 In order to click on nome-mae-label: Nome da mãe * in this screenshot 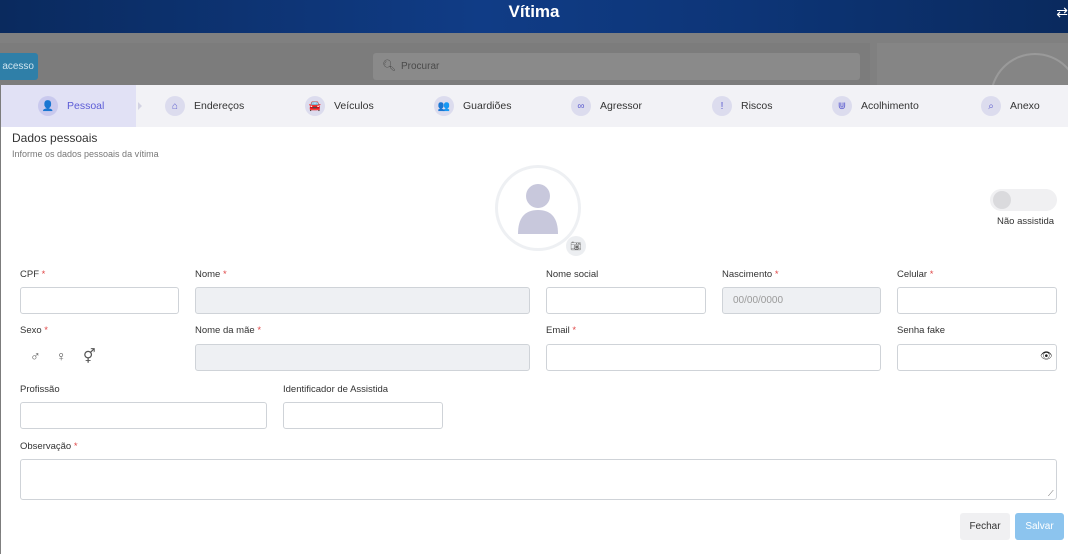, I will do `click(228, 330)`.